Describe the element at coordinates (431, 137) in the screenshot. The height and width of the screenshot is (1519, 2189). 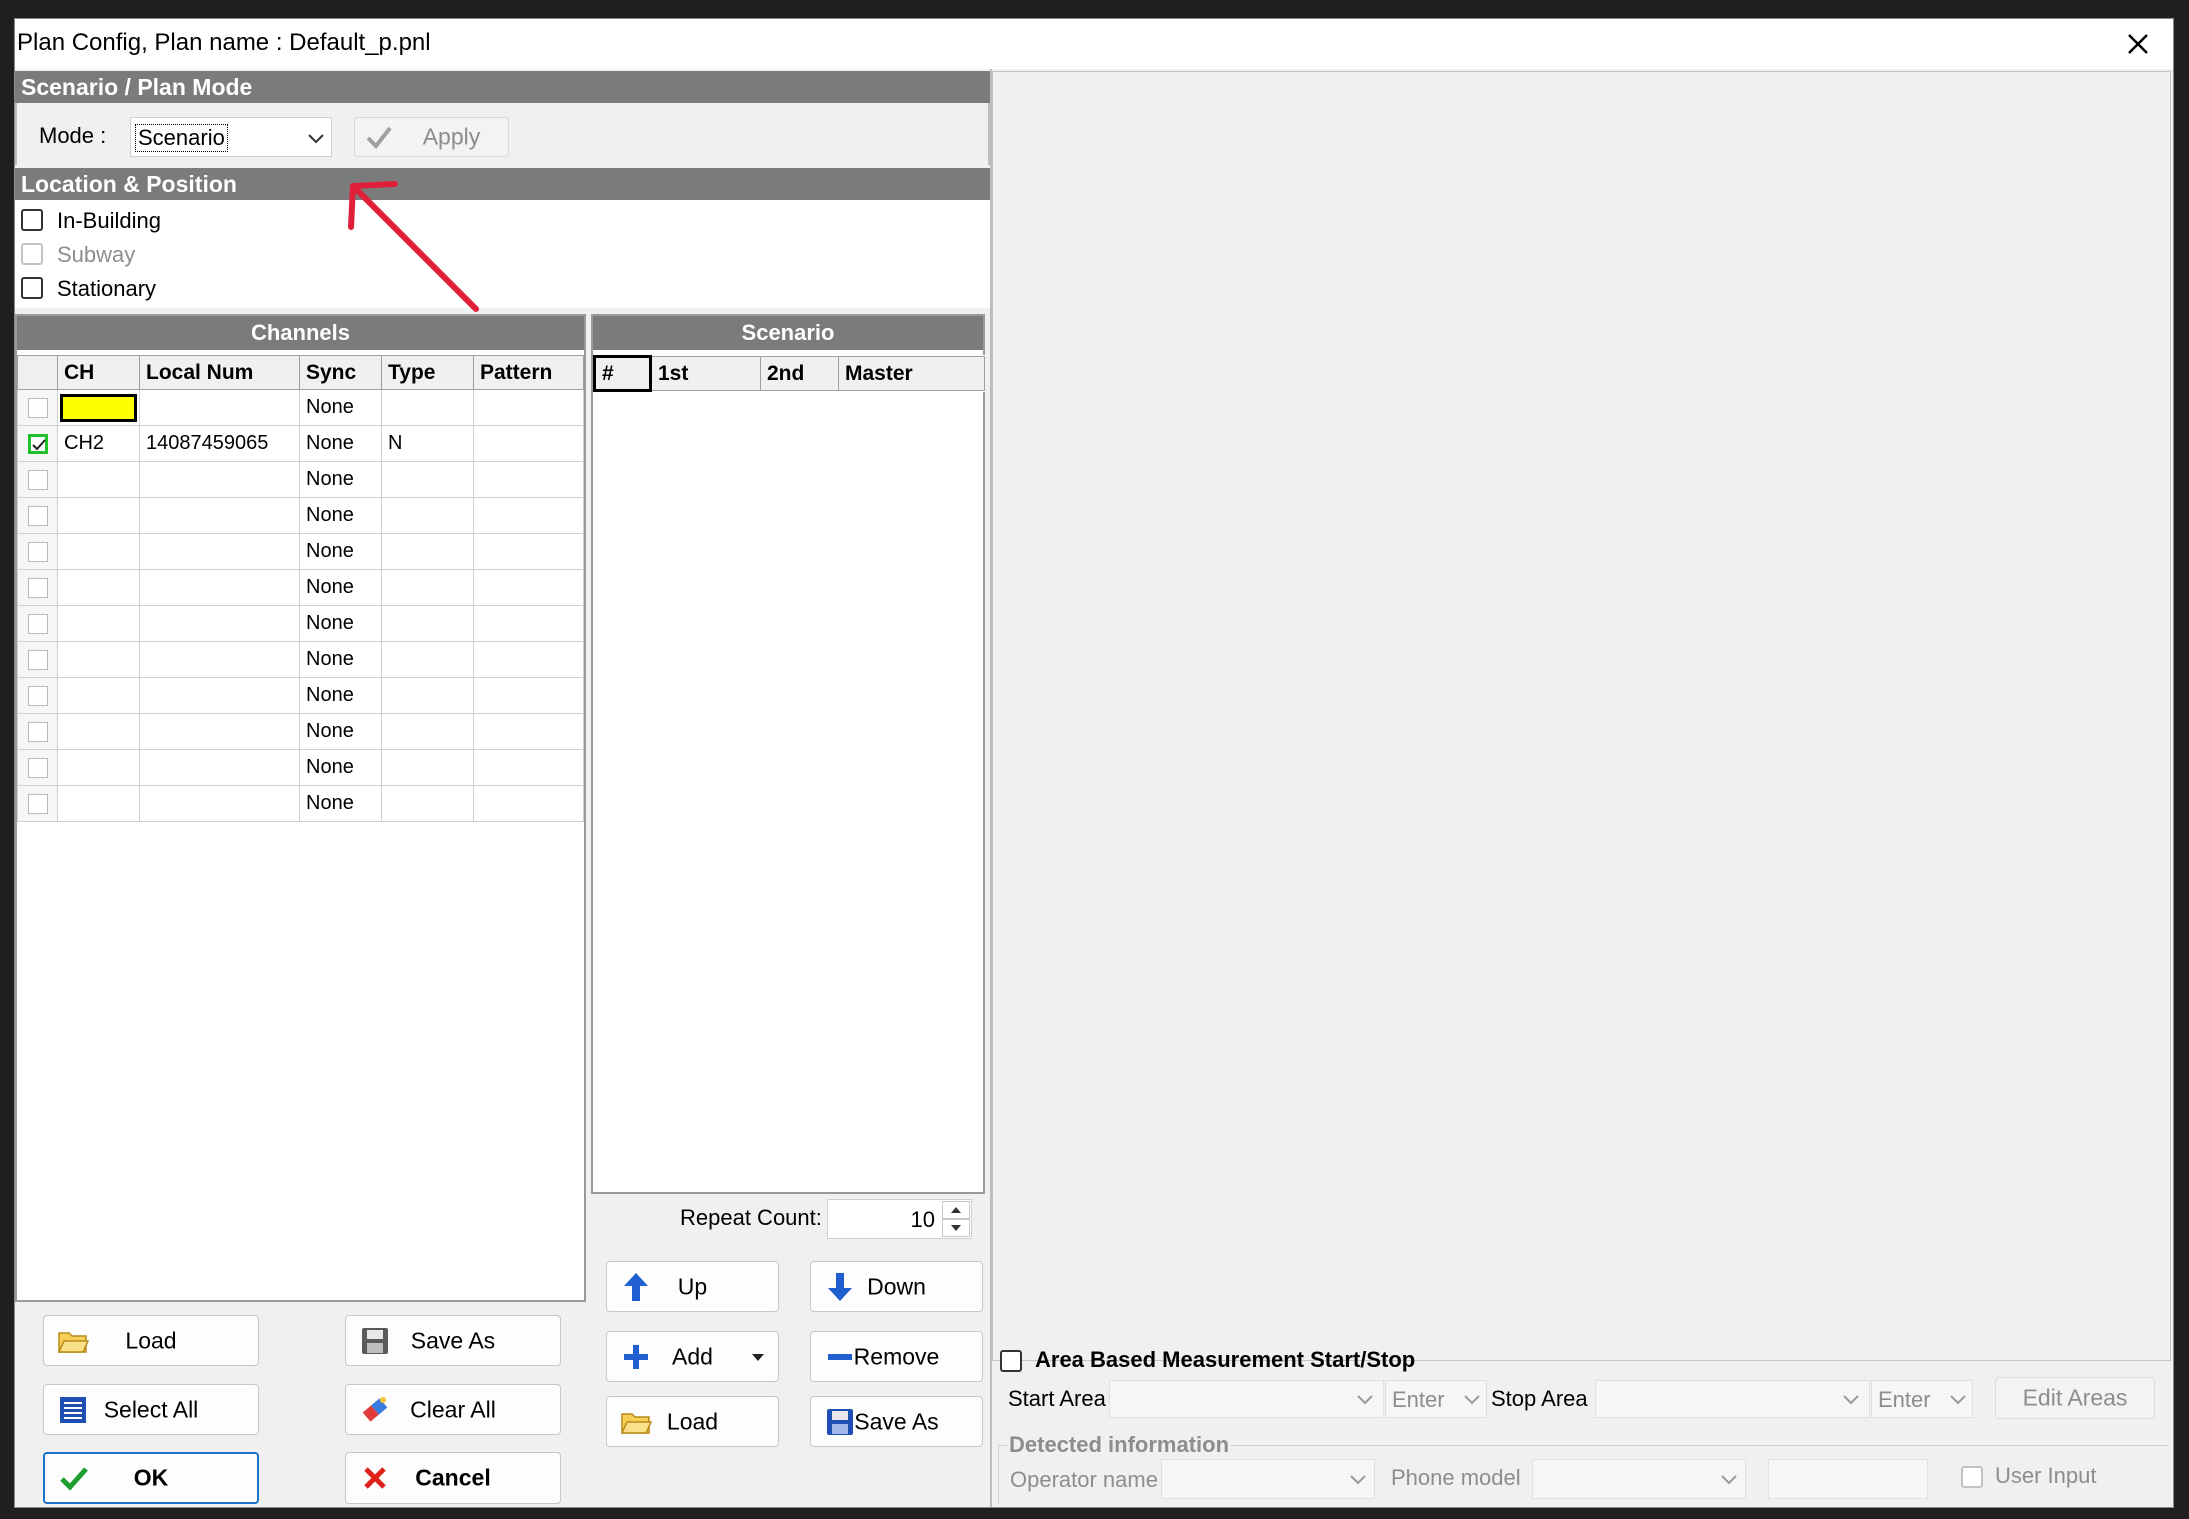
I see `apply-button: Apply` at that location.